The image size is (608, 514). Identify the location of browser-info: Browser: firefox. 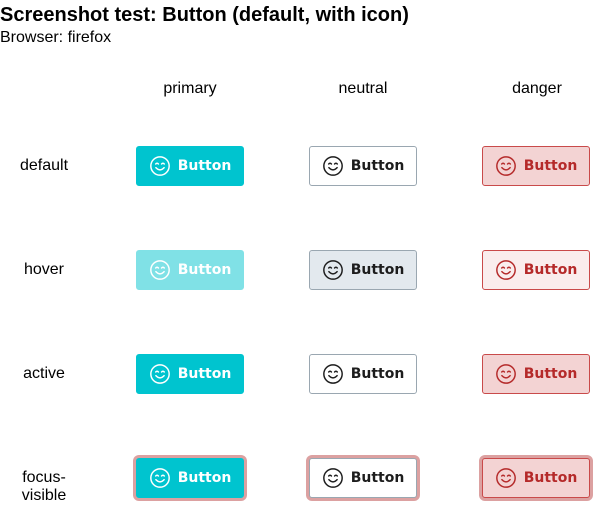
(56, 37).